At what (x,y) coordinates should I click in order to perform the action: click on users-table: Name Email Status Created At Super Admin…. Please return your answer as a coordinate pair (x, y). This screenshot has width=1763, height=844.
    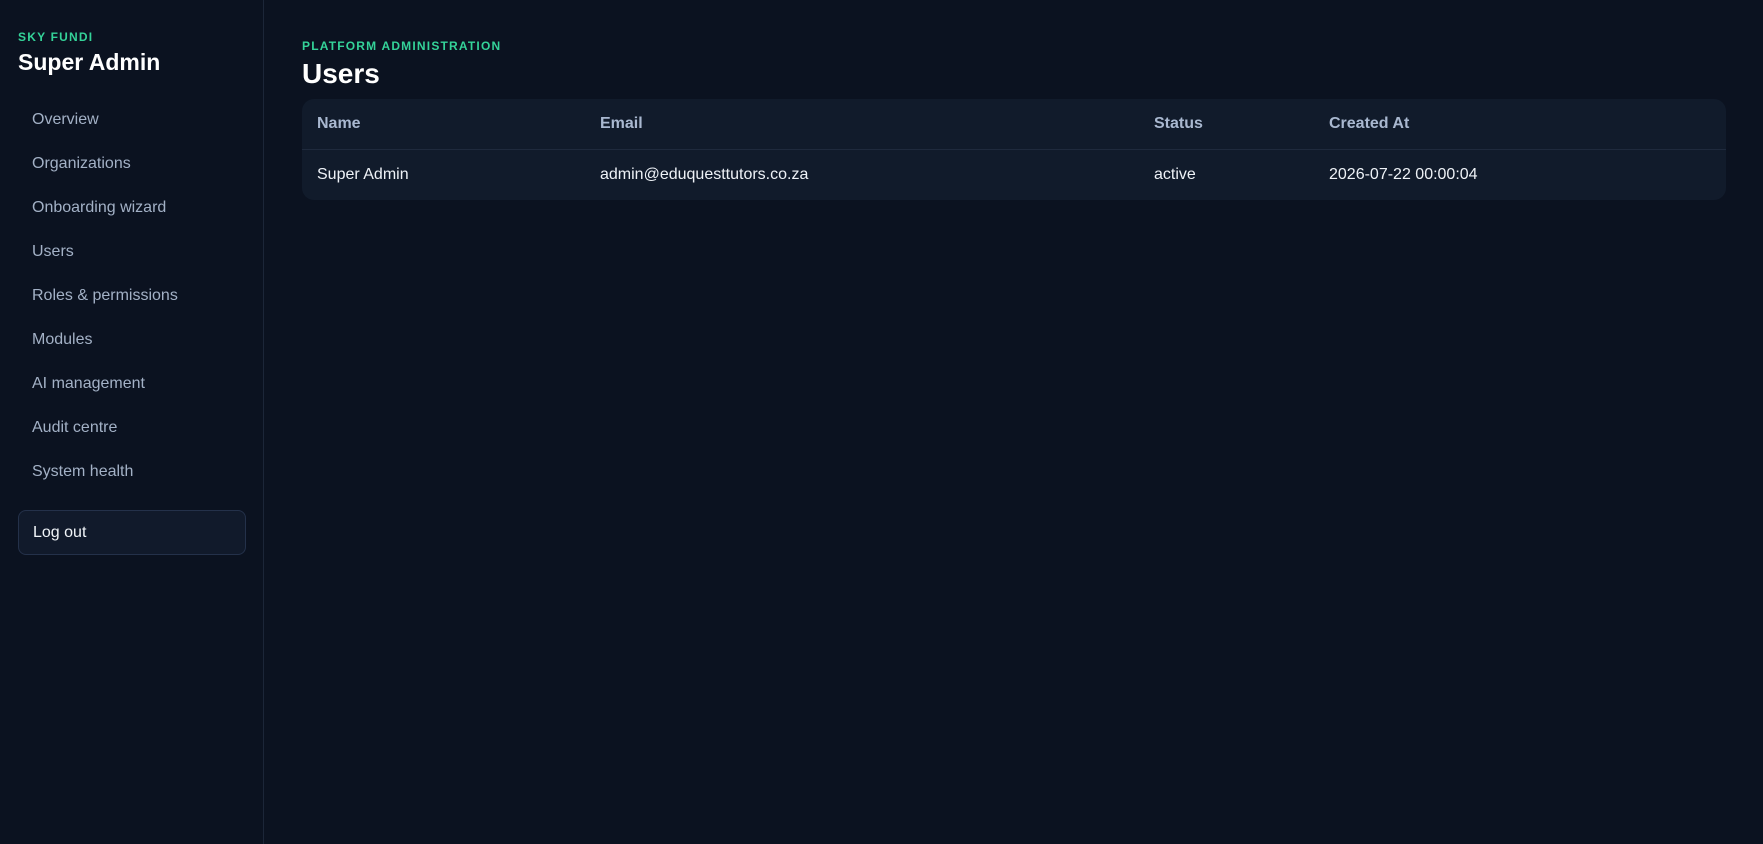
    Looking at the image, I should click on (1014, 149).